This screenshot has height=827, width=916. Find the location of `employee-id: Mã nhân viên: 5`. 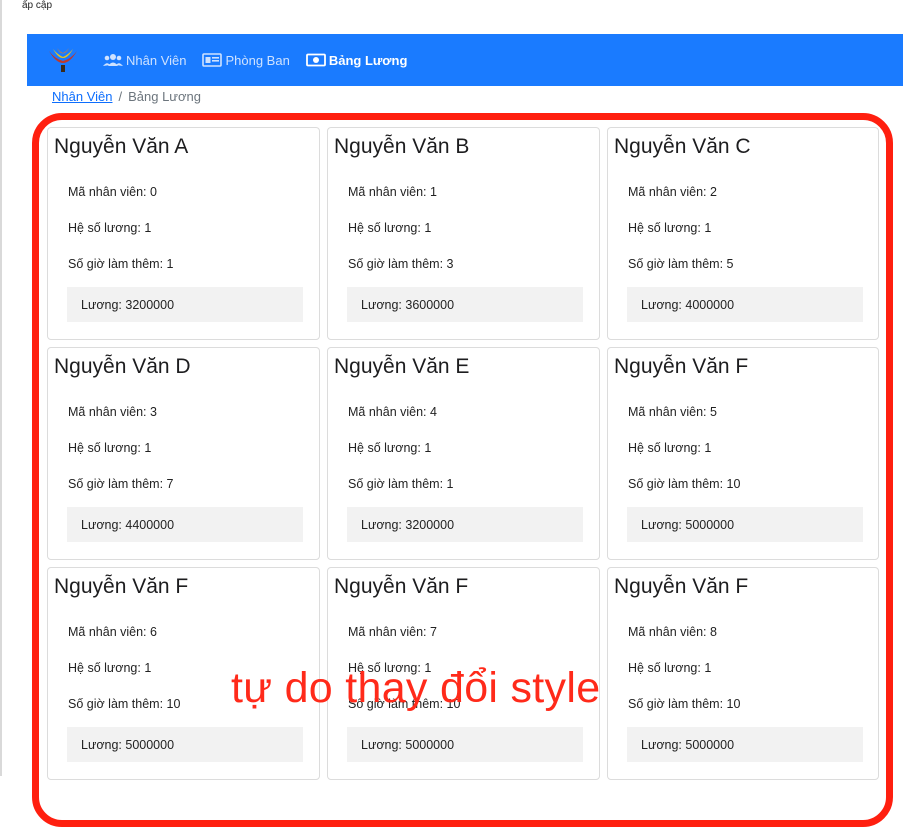

employee-id: Mã nhân viên: 5 is located at coordinates (672, 412).